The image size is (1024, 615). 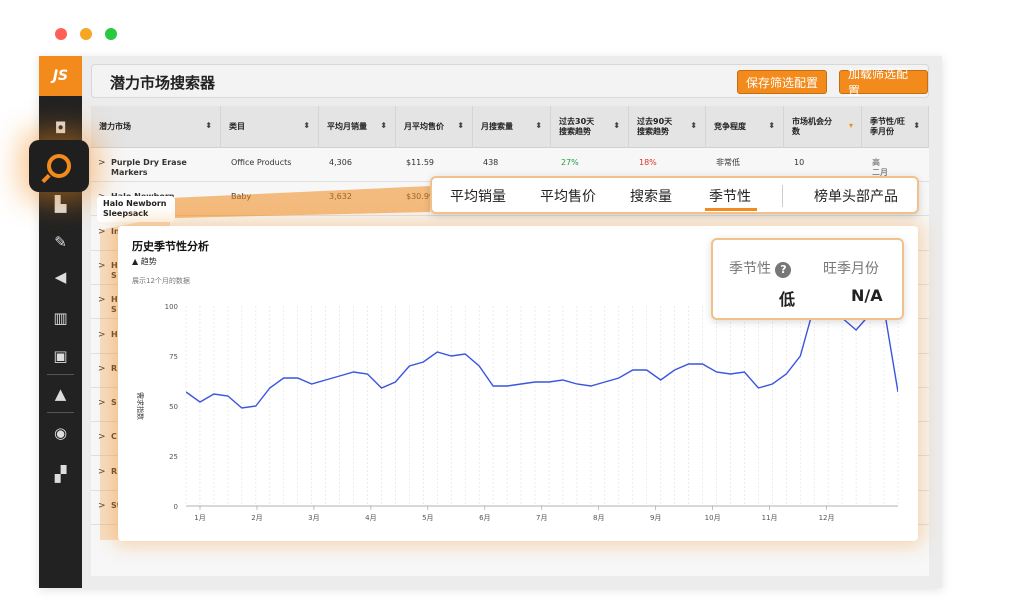 What do you see at coordinates (713, 518) in the screenshot?
I see `x-tick-label: 10月` at bounding box center [713, 518].